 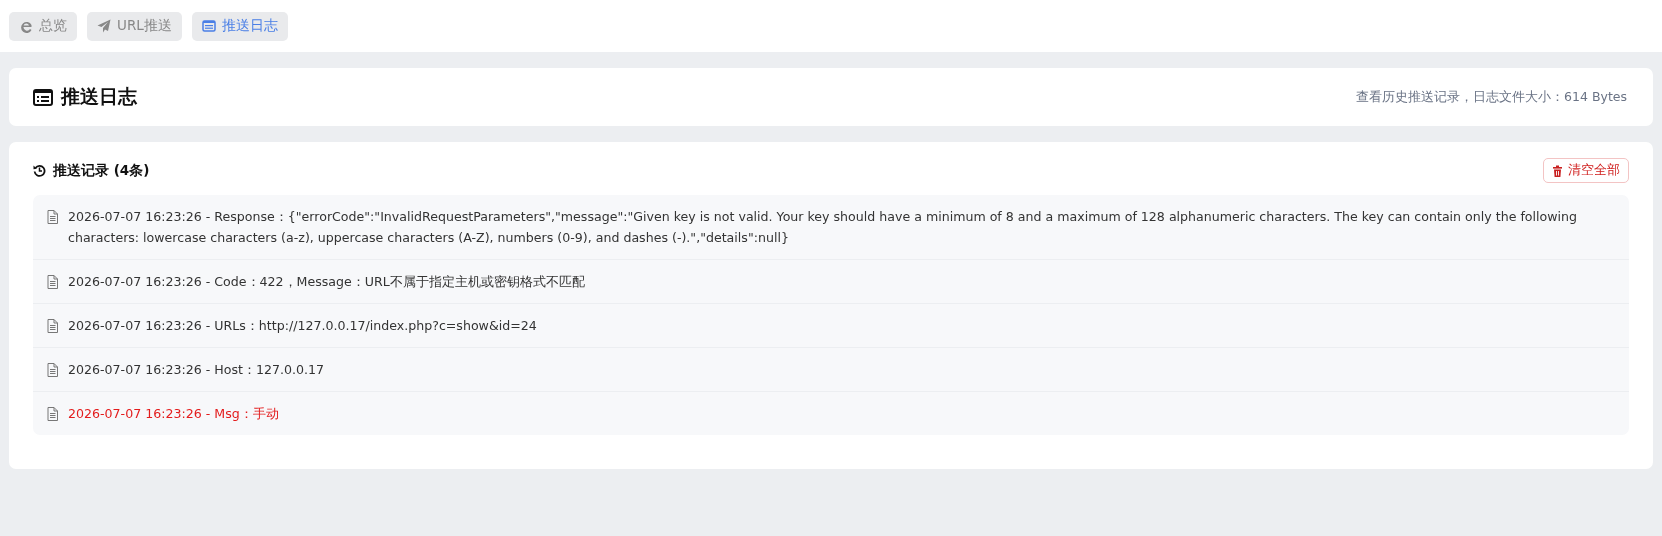 What do you see at coordinates (99, 96) in the screenshot?
I see `page-title: 推送日志` at bounding box center [99, 96].